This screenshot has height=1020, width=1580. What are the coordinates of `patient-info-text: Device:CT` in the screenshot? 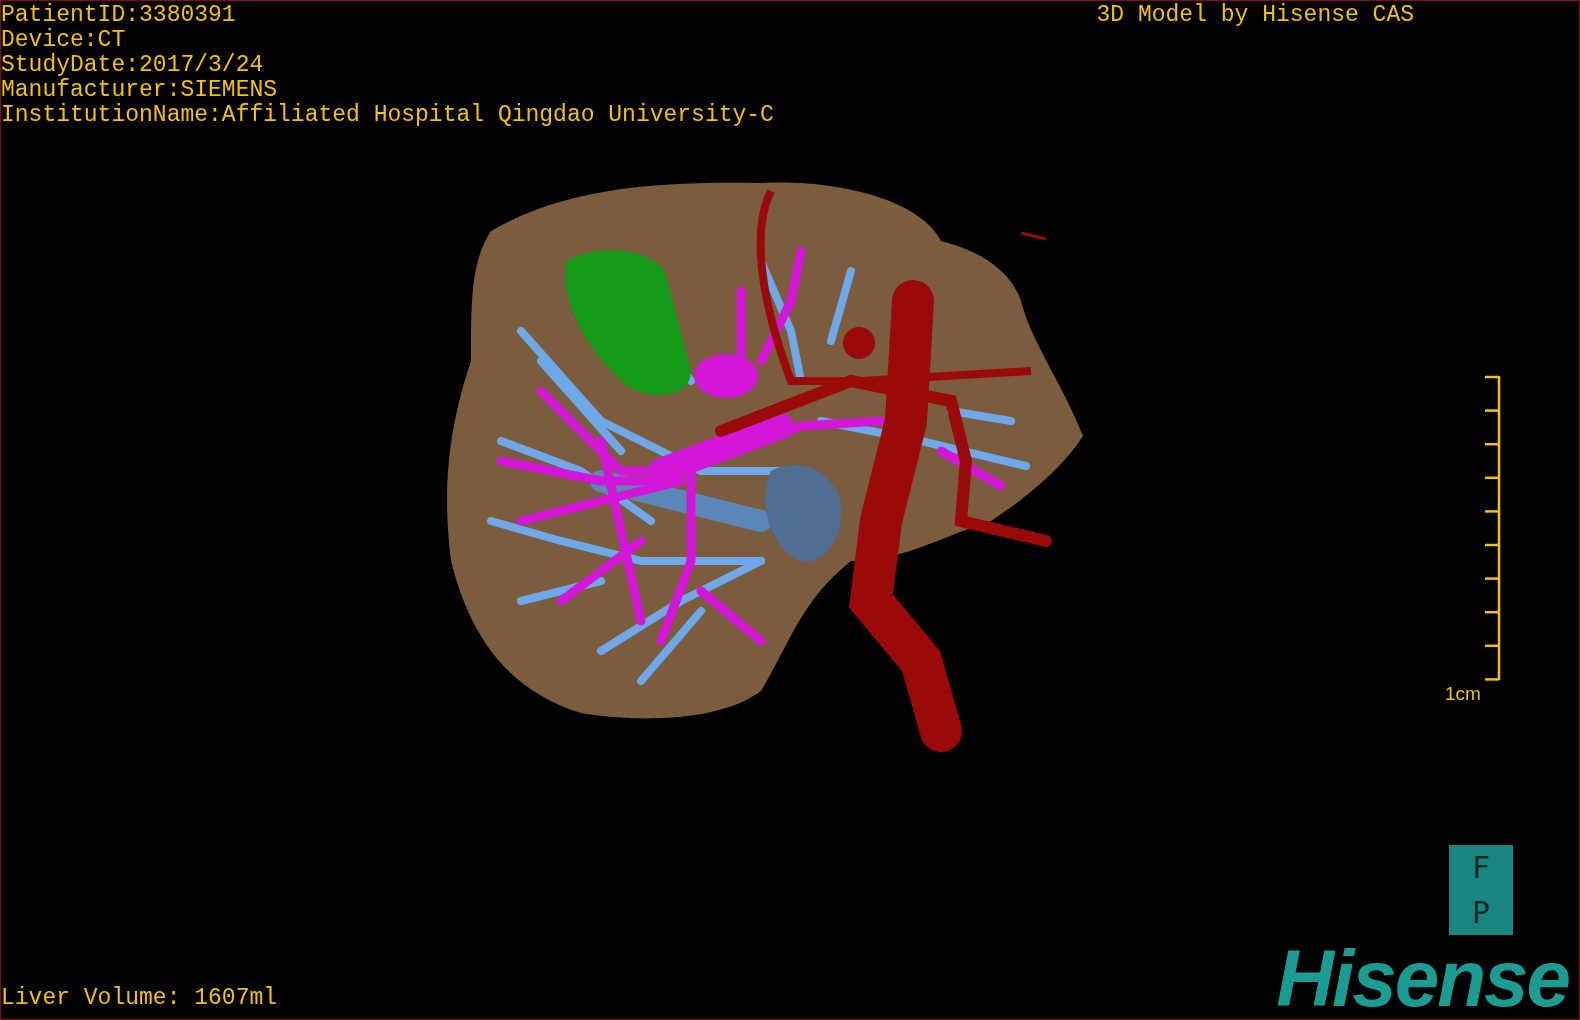 It's located at (64, 40).